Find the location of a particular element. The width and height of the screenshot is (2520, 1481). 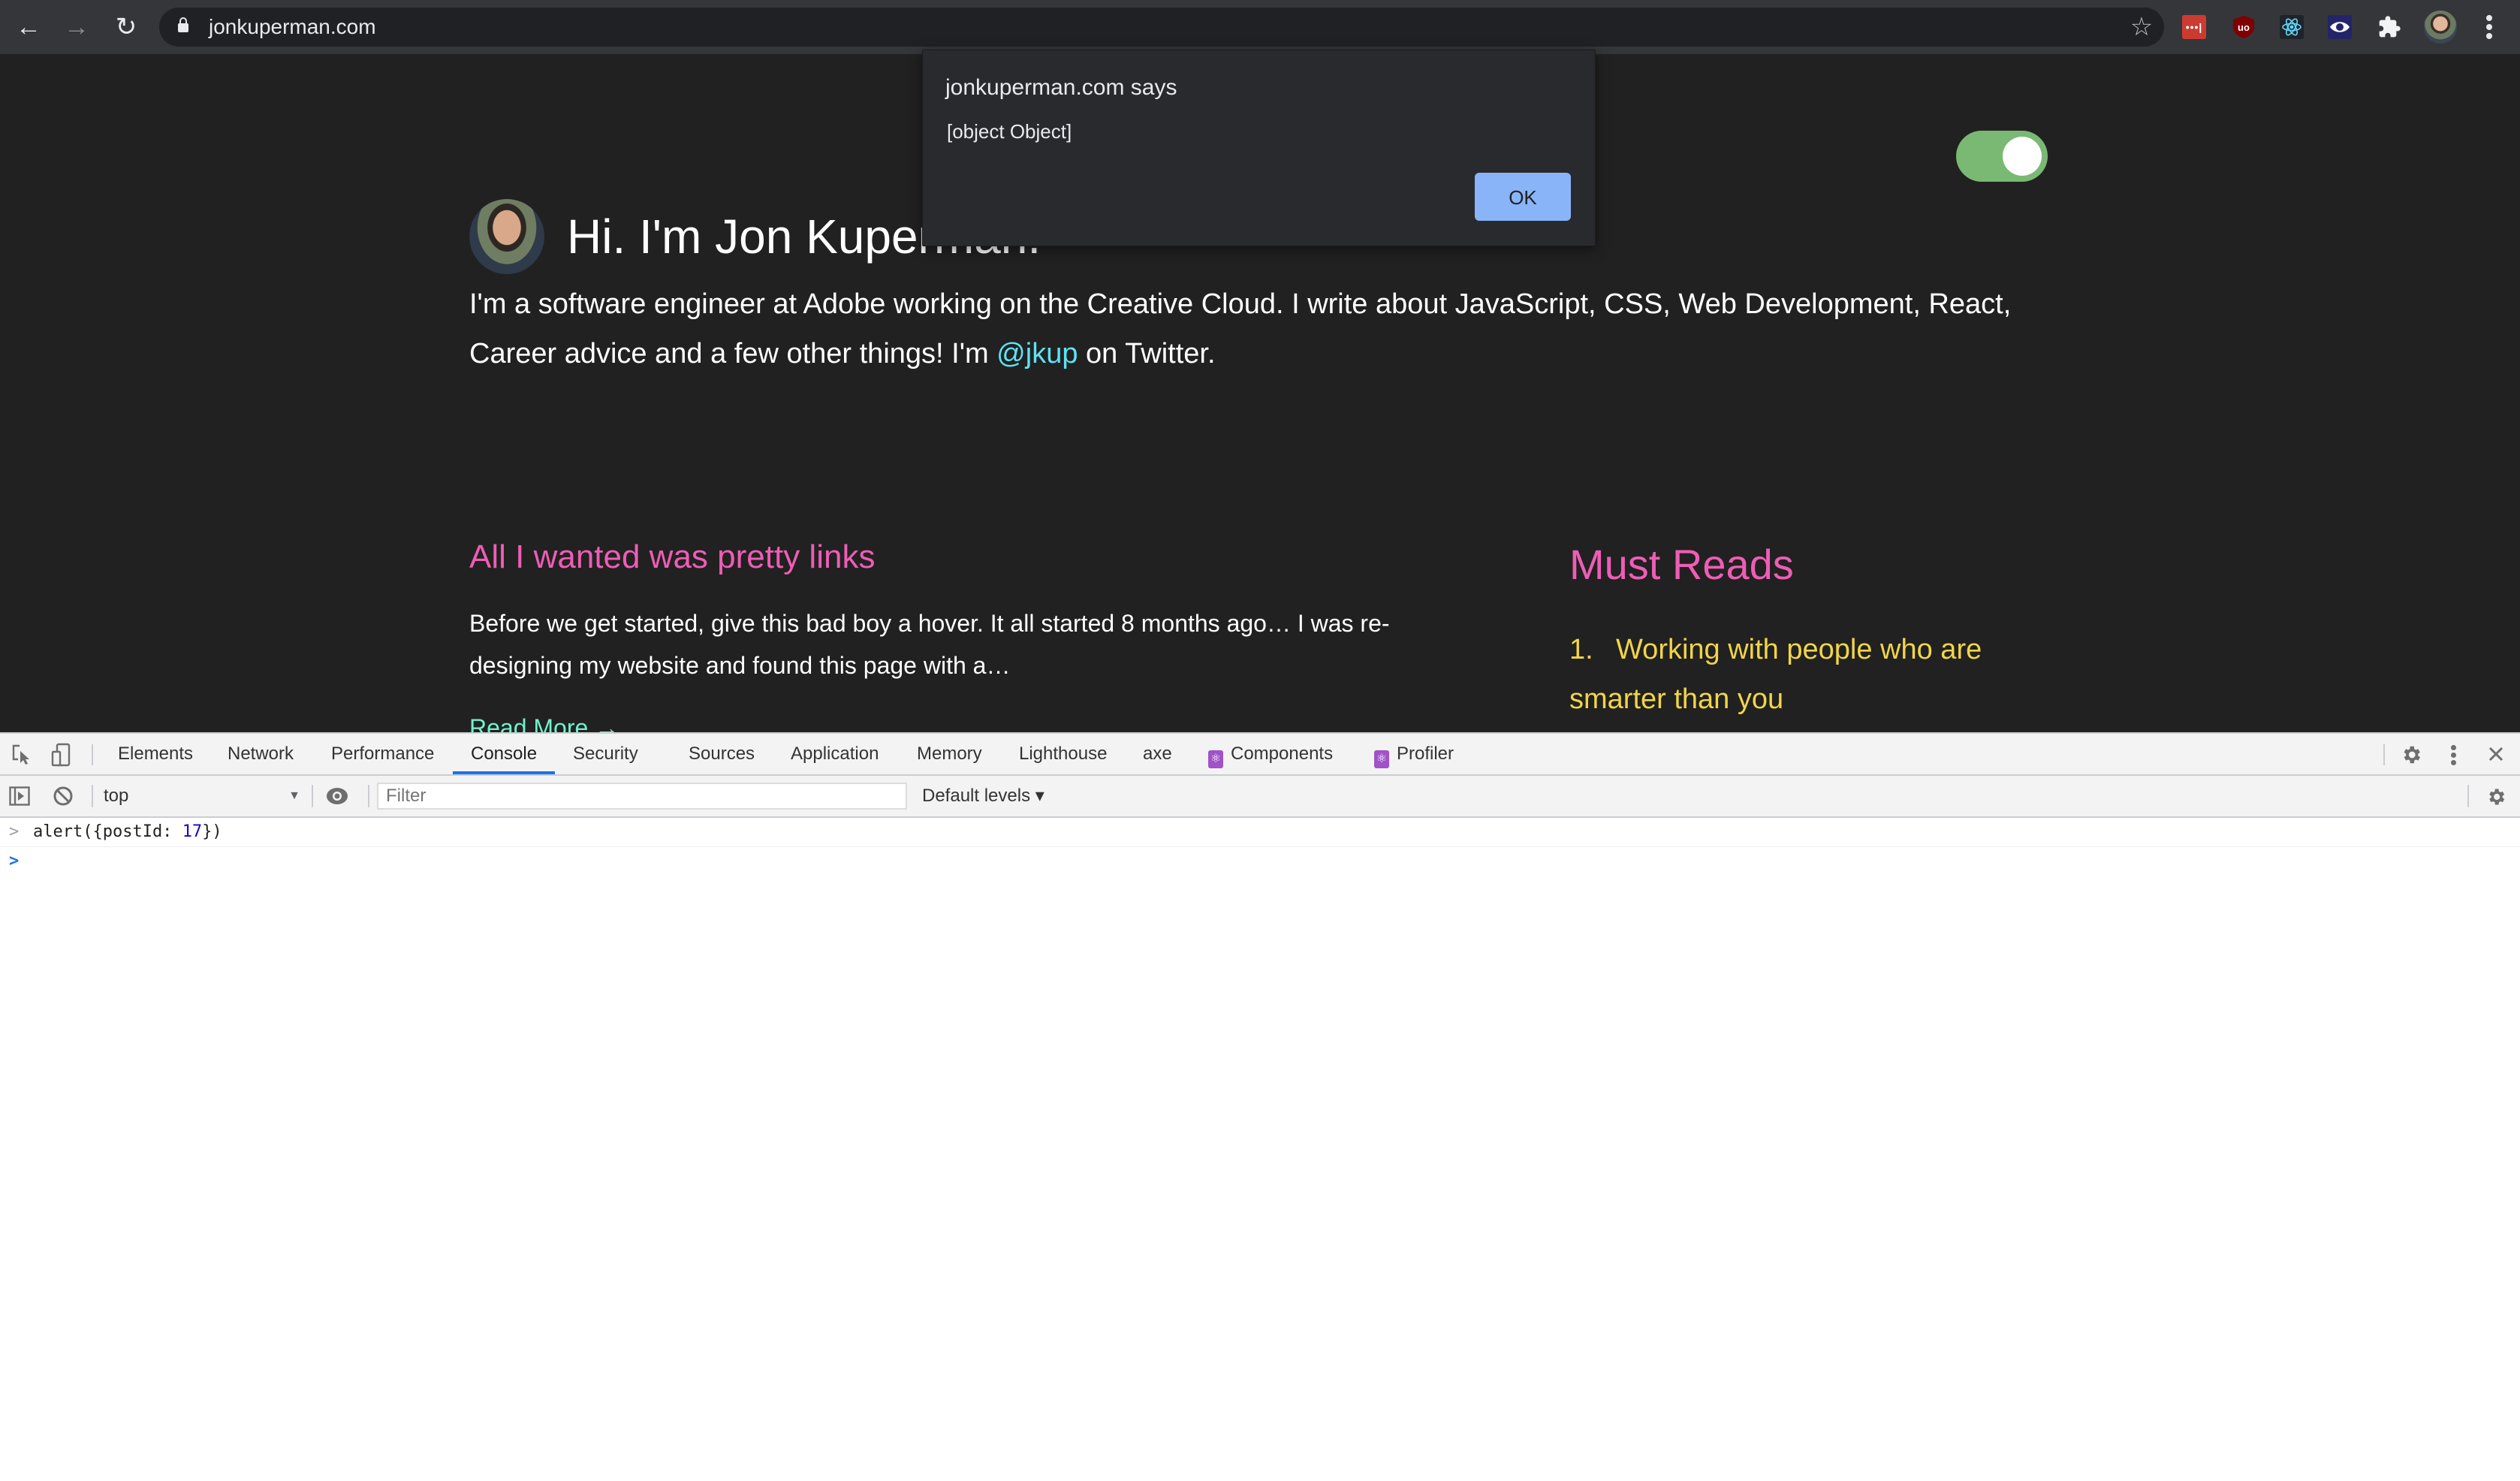

url-text: jonkuperman.com is located at coordinates (292, 27).